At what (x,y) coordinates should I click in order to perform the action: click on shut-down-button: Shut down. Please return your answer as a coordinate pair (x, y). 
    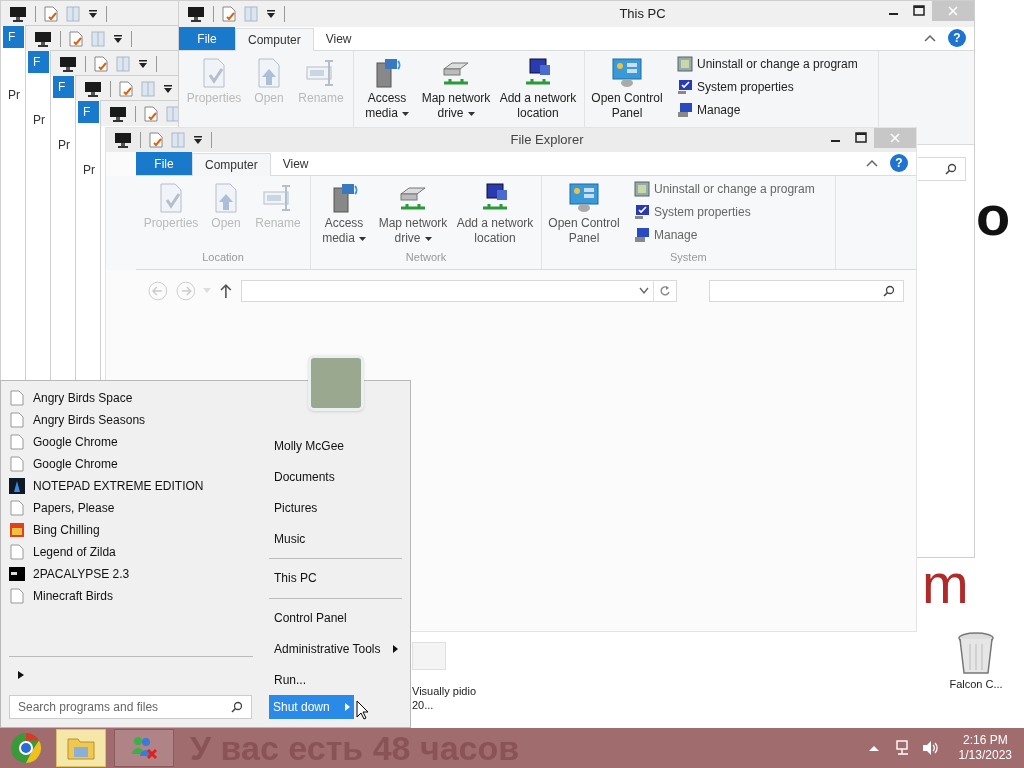
    Looking at the image, I should click on (311, 706).